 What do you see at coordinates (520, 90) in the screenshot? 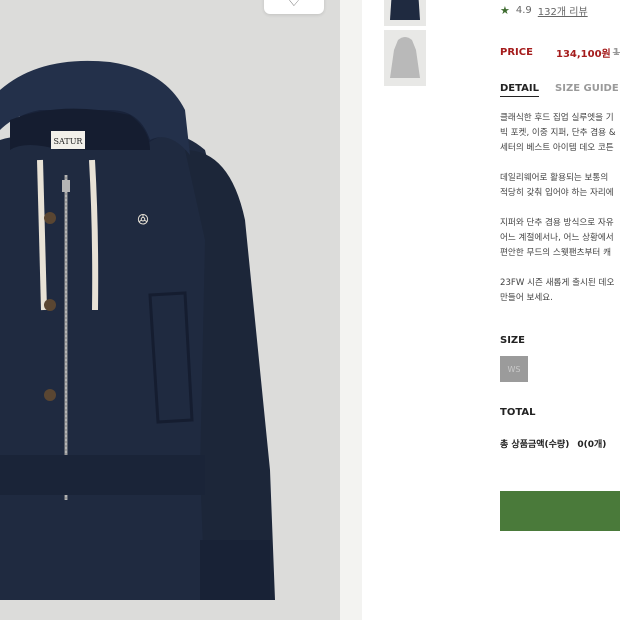
I see `tab-detail: DETAIL` at bounding box center [520, 90].